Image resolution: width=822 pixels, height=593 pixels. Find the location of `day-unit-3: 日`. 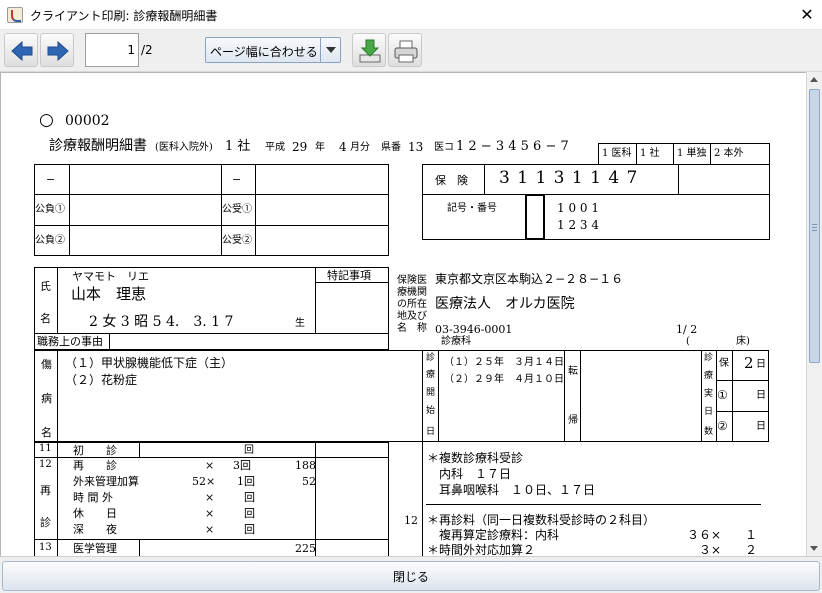

day-unit-3: 日 is located at coordinates (761, 426).